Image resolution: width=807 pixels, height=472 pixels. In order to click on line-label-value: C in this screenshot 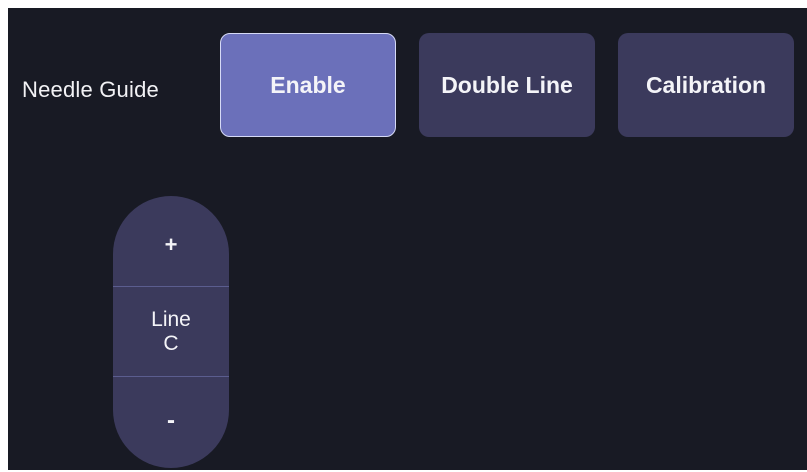, I will do `click(171, 343)`.